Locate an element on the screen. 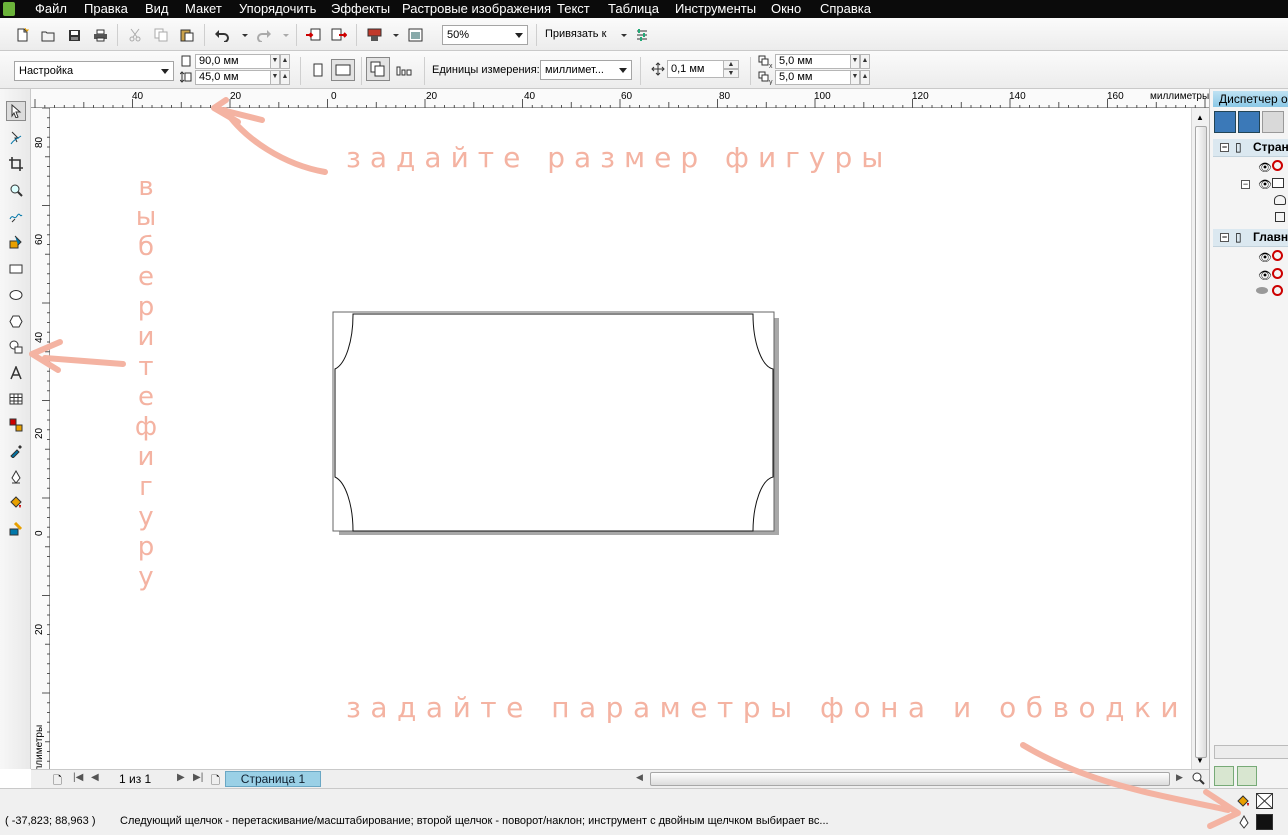 Image resolution: width=1288 pixels, height=835 pixels. table-tool-icon is located at coordinates (16, 399).